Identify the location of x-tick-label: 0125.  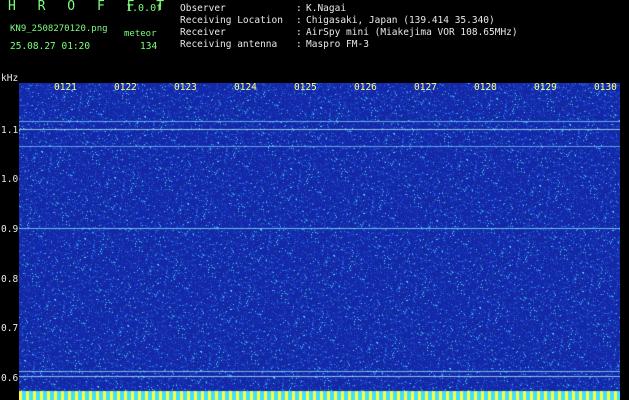
(305, 87).